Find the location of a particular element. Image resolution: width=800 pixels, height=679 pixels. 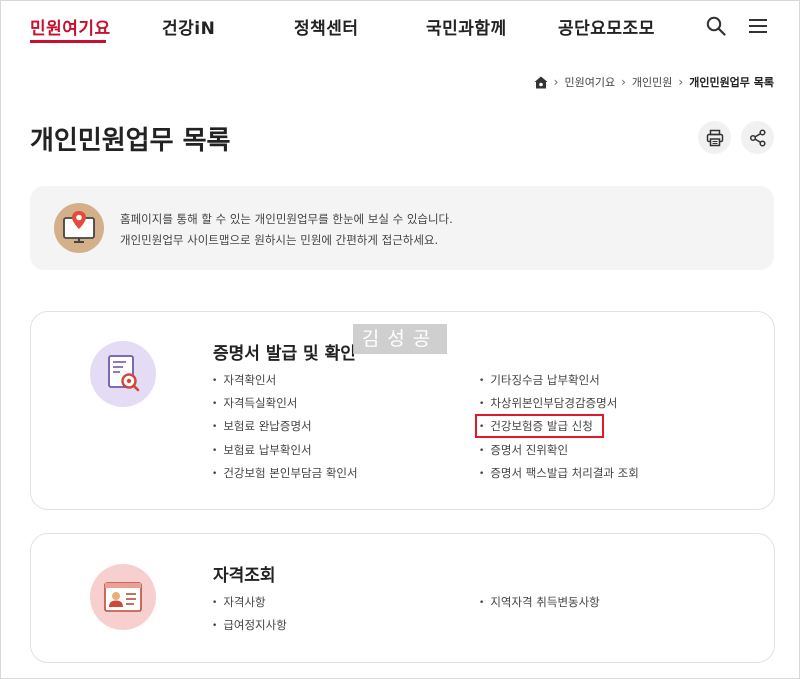

search-icon is located at coordinates (716, 26).